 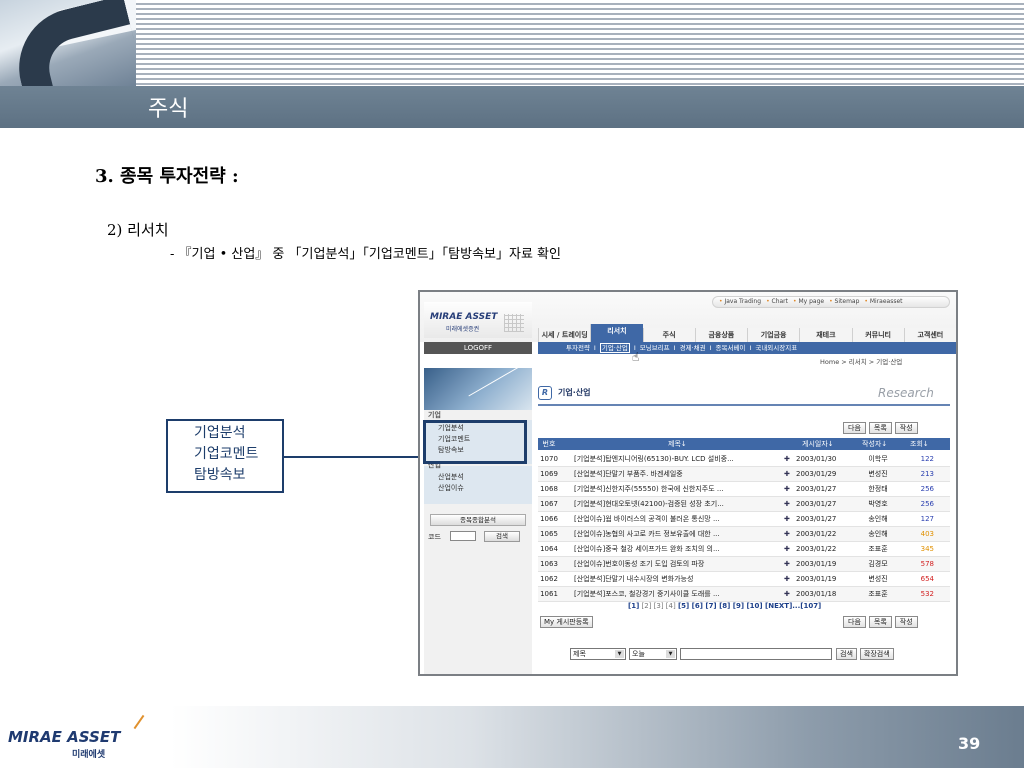 What do you see at coordinates (451, 488) in the screenshot?
I see `left-menu-item: 산업이슈` at bounding box center [451, 488].